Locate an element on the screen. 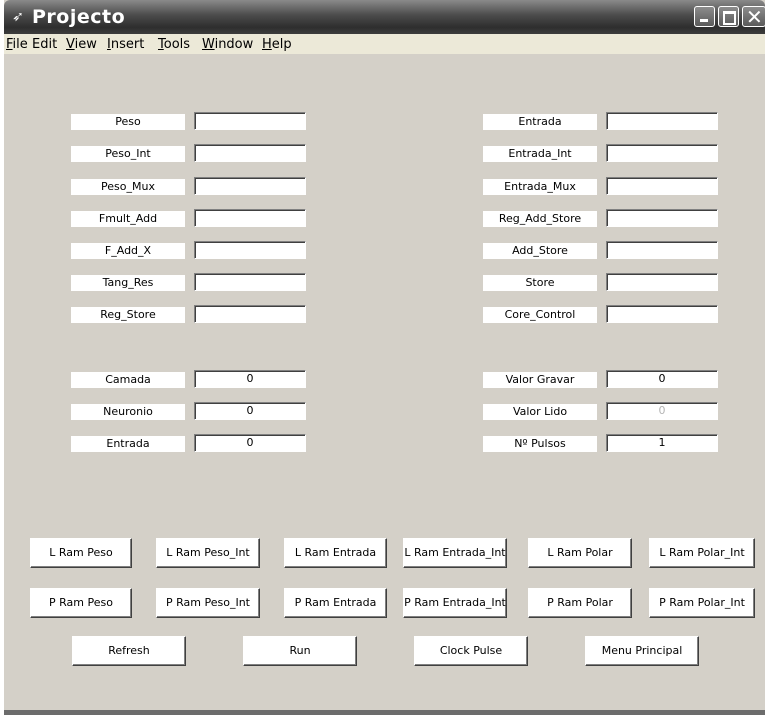 This screenshot has height=715, width=765. close-icon: ✕ is located at coordinates (754, 17).